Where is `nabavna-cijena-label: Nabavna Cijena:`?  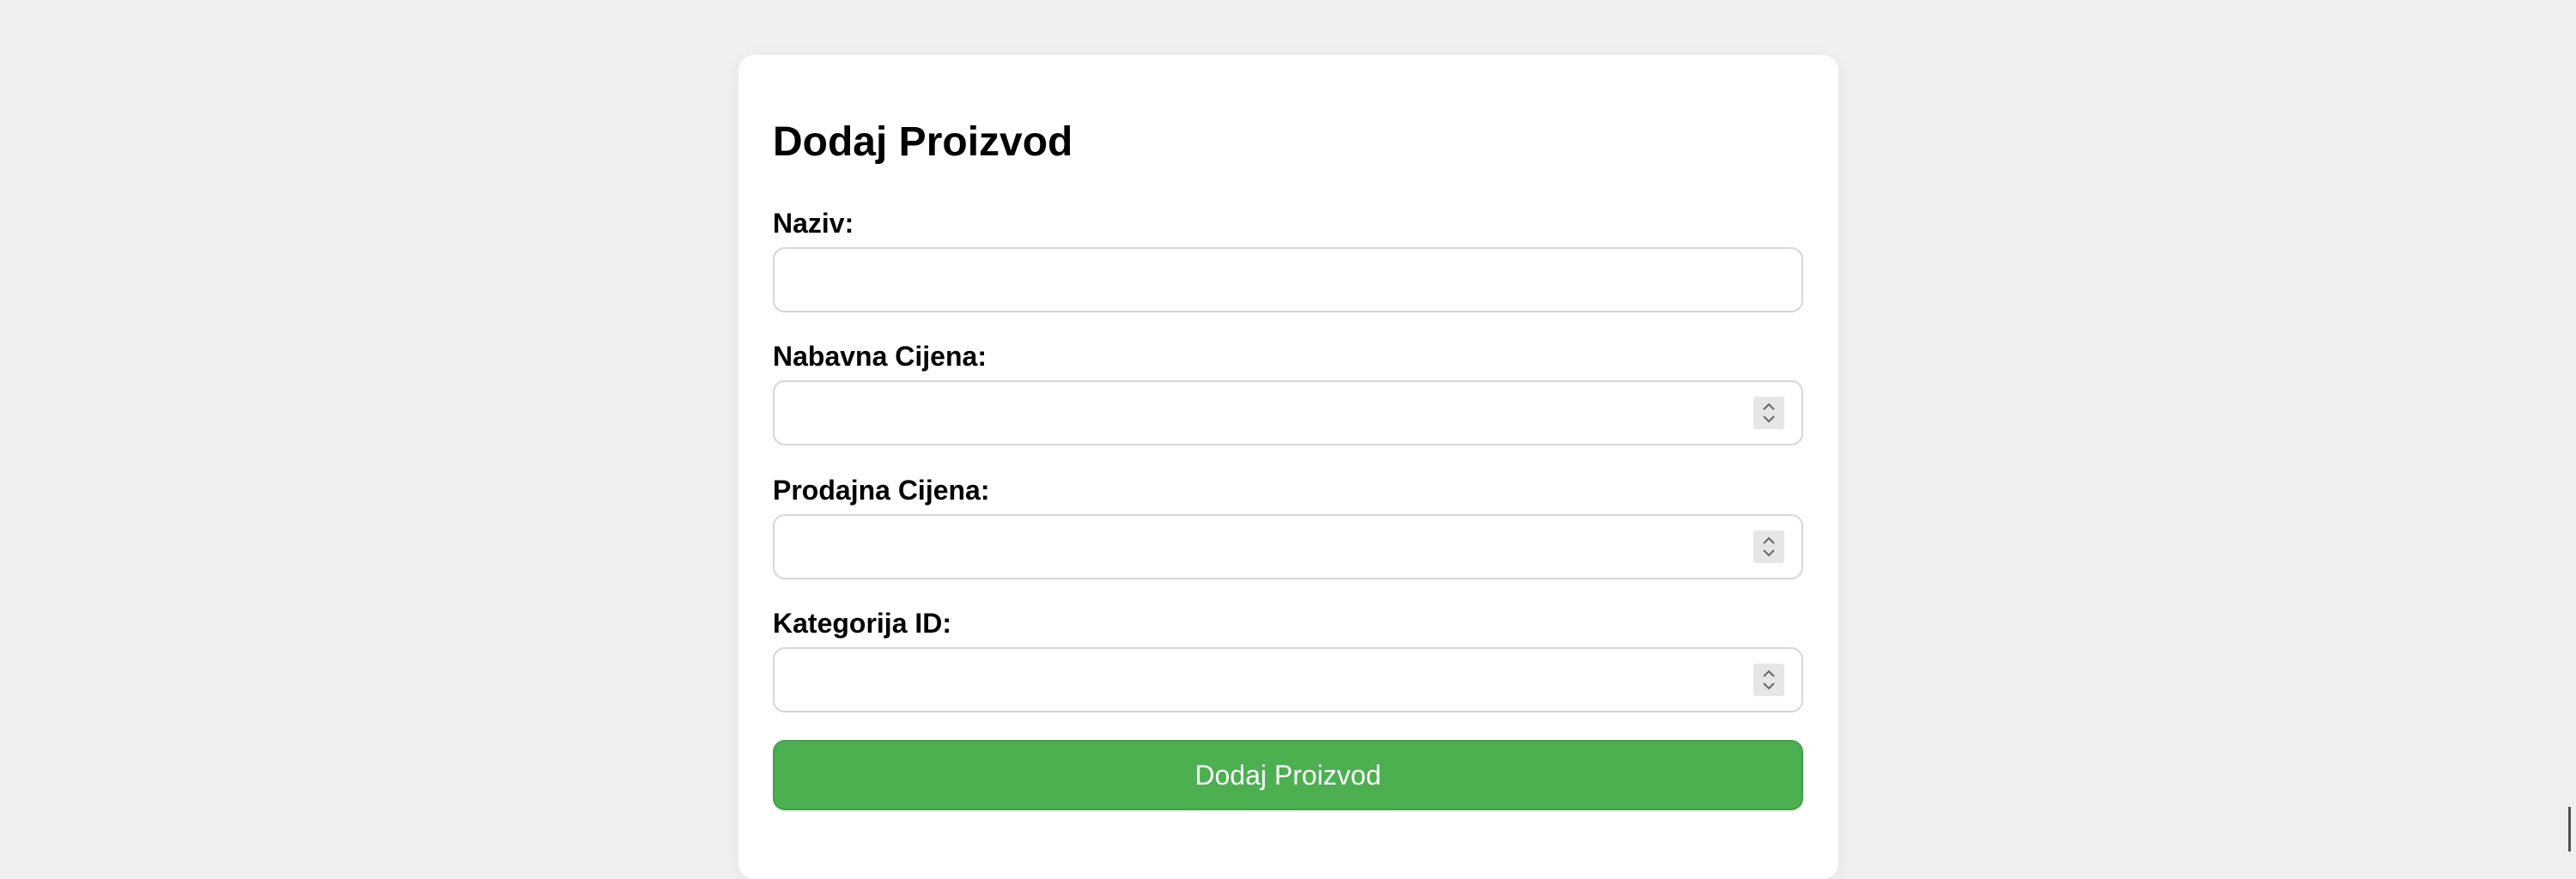 nabavna-cijena-label: Nabavna Cijena: is located at coordinates (880, 356).